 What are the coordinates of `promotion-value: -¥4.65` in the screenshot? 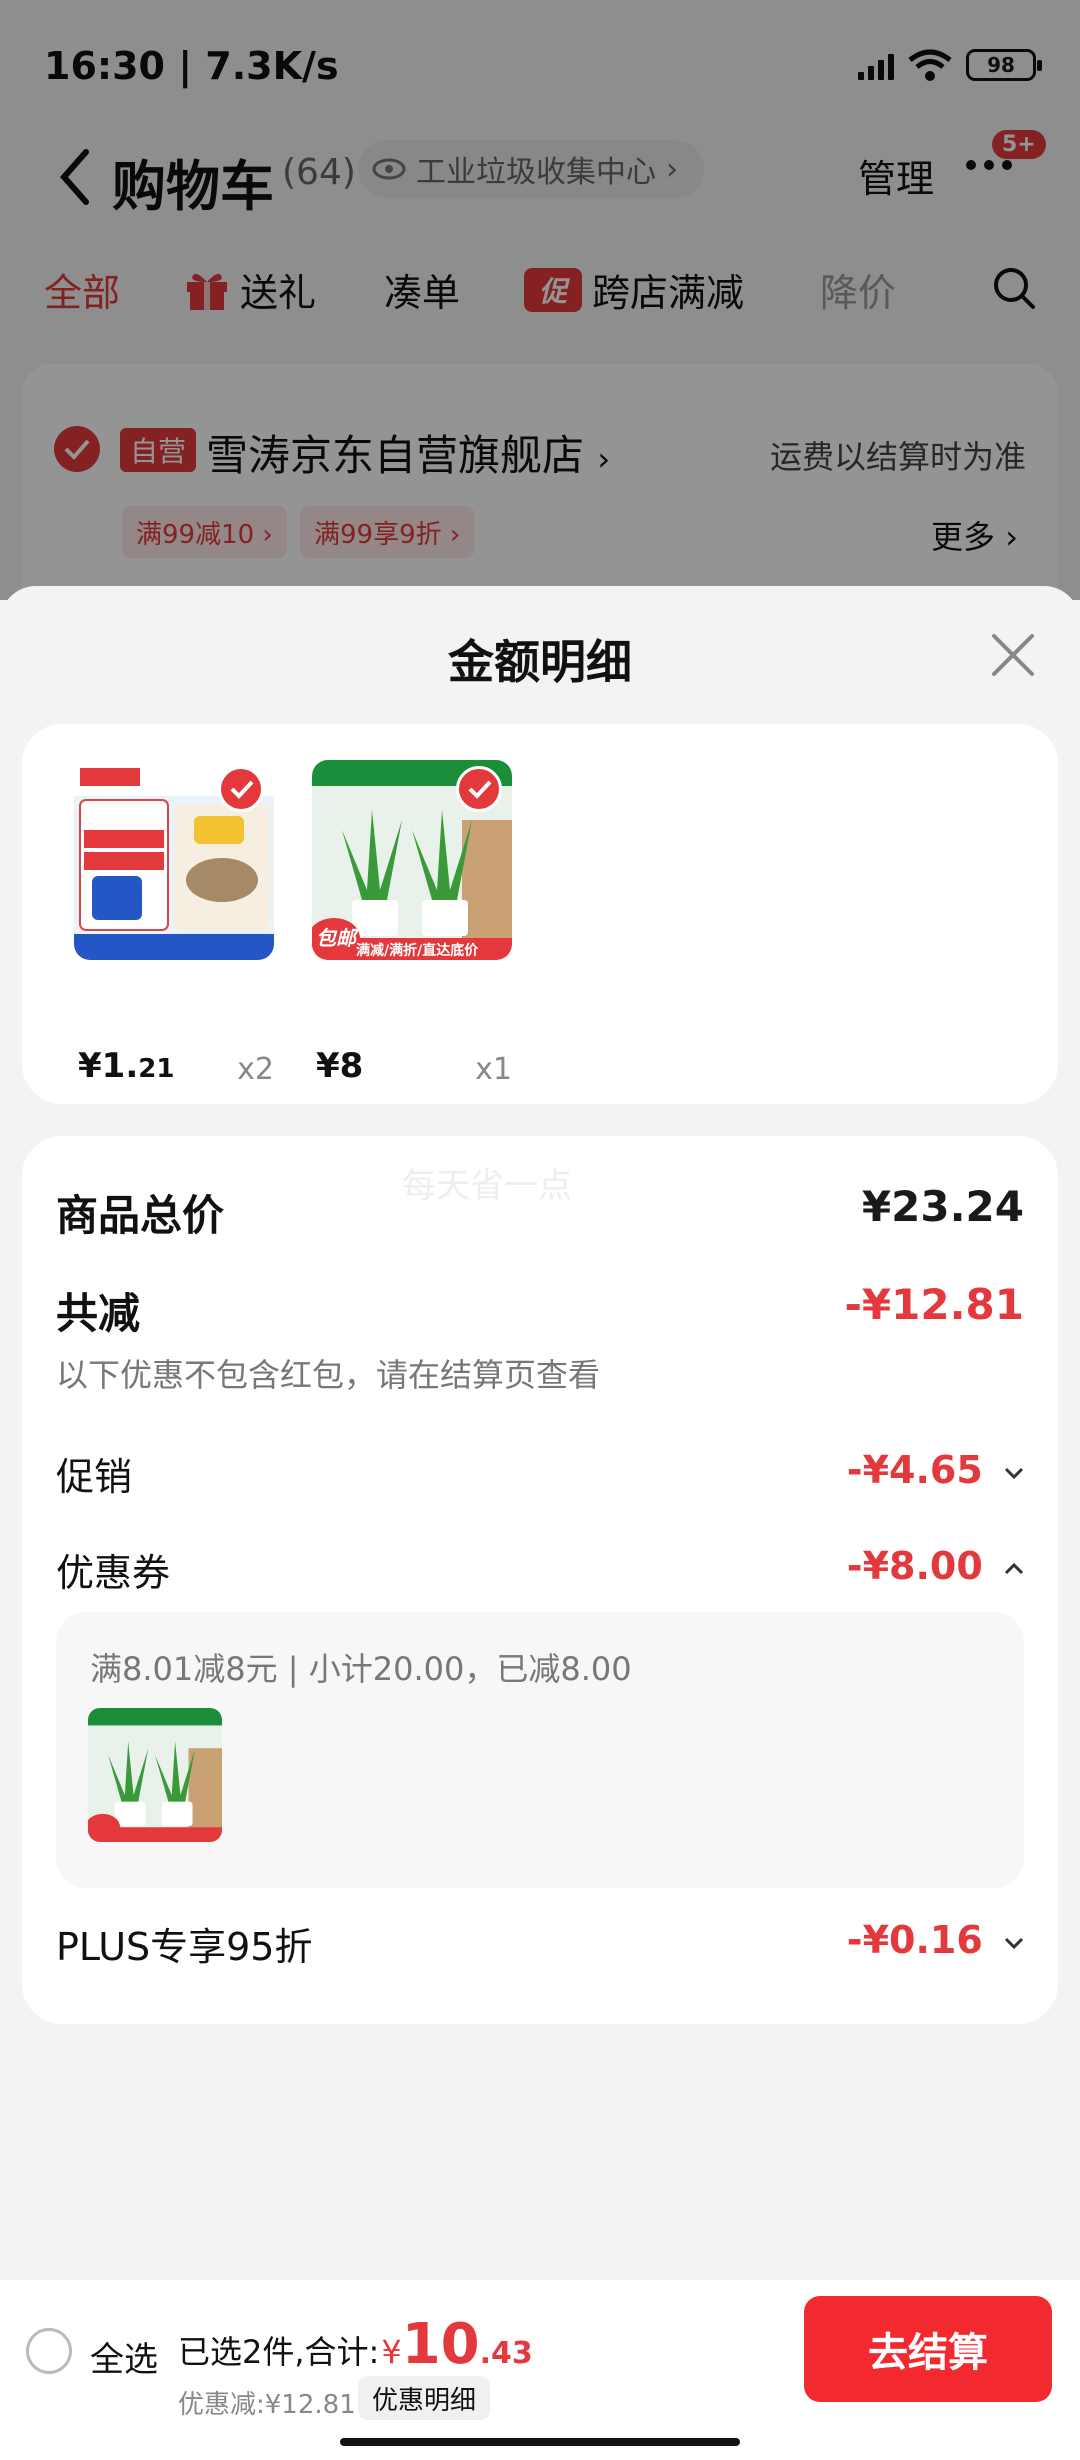 It's located at (914, 1470).